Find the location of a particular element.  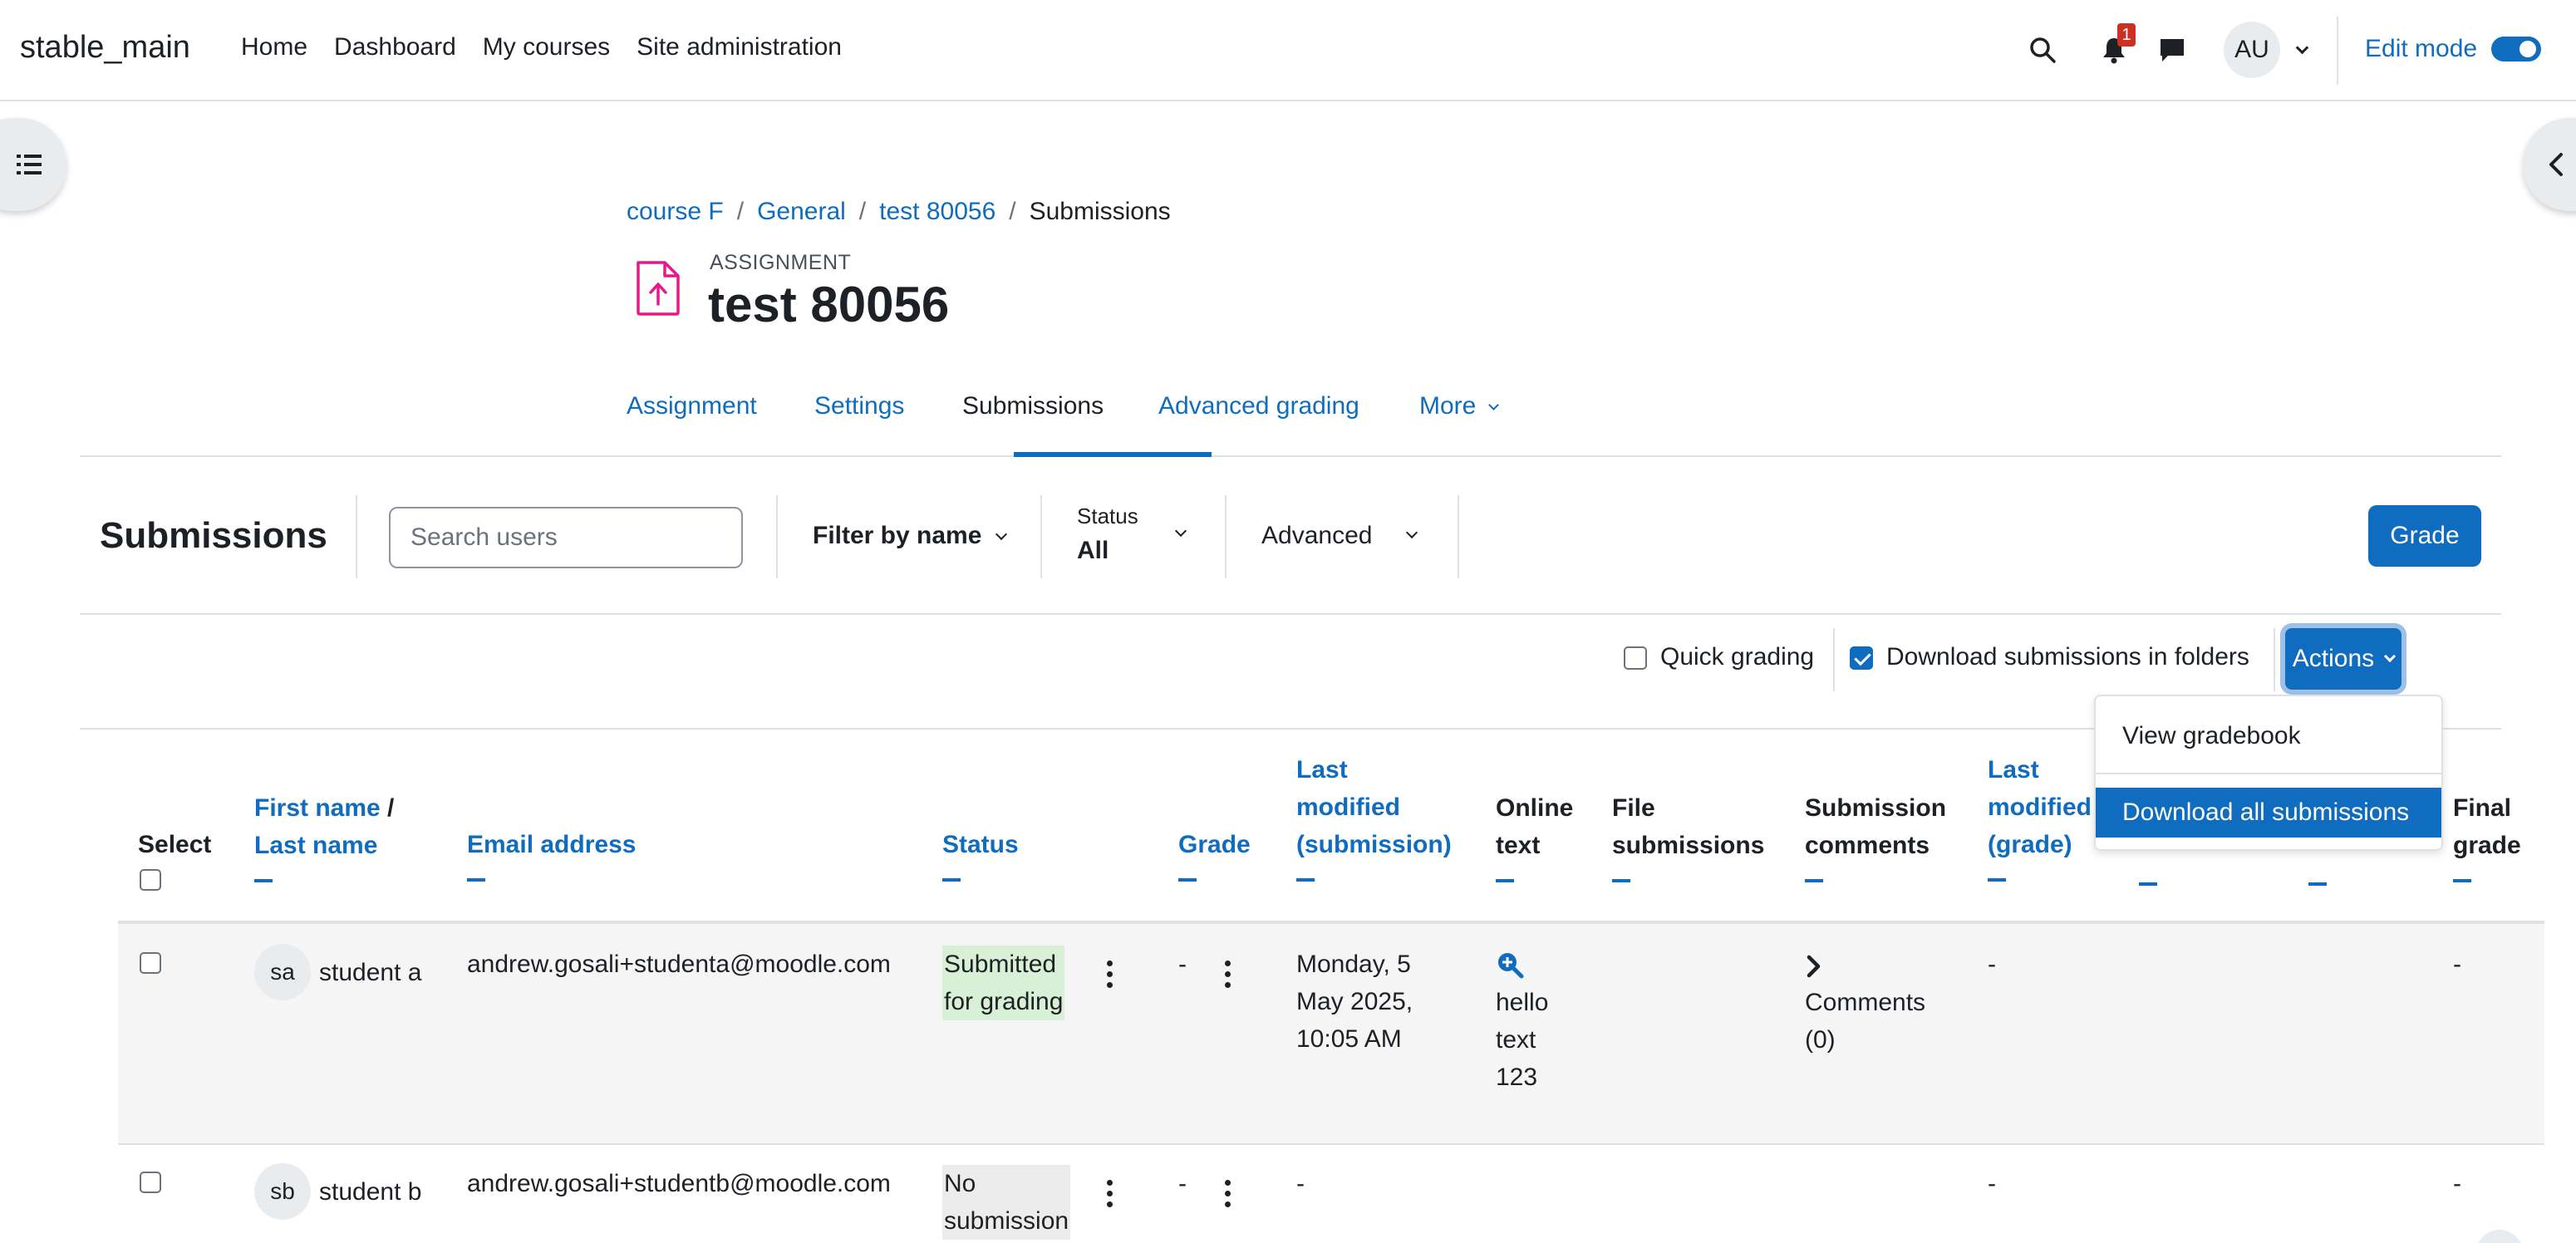

student-name-link: student b is located at coordinates (370, 1192).